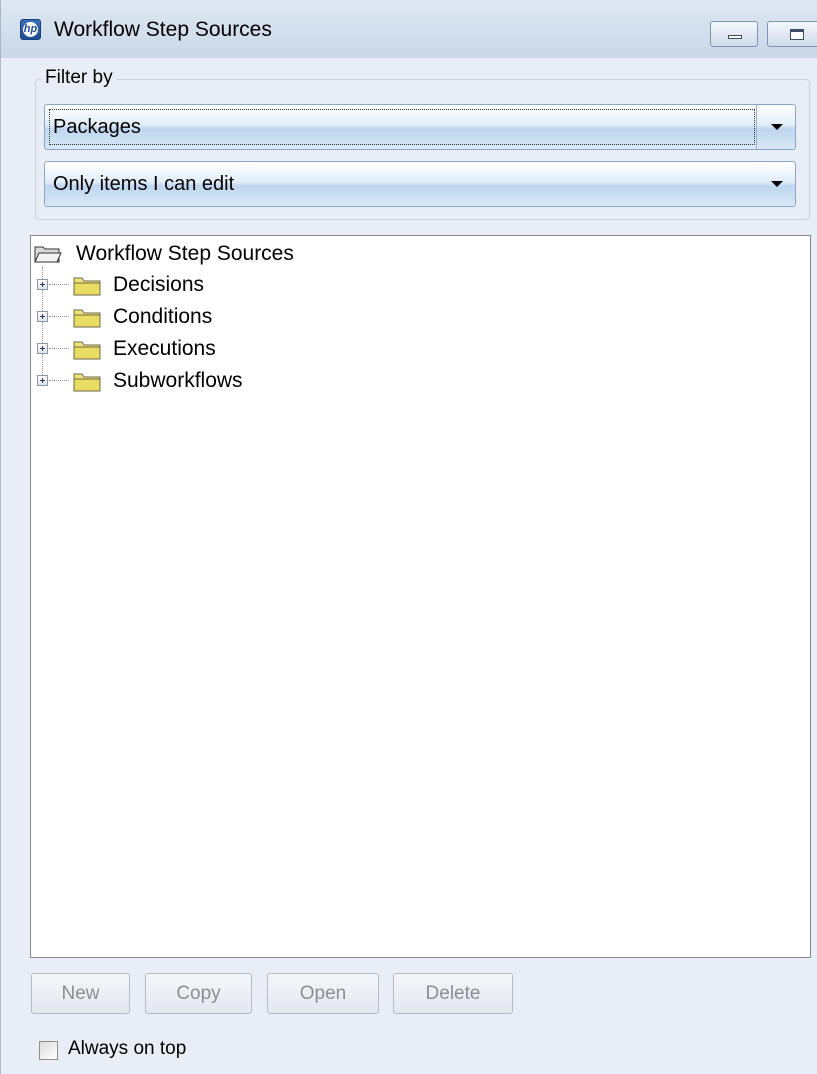 The image size is (817, 1074). I want to click on tree-node-executions: Executions, so click(281, 349).